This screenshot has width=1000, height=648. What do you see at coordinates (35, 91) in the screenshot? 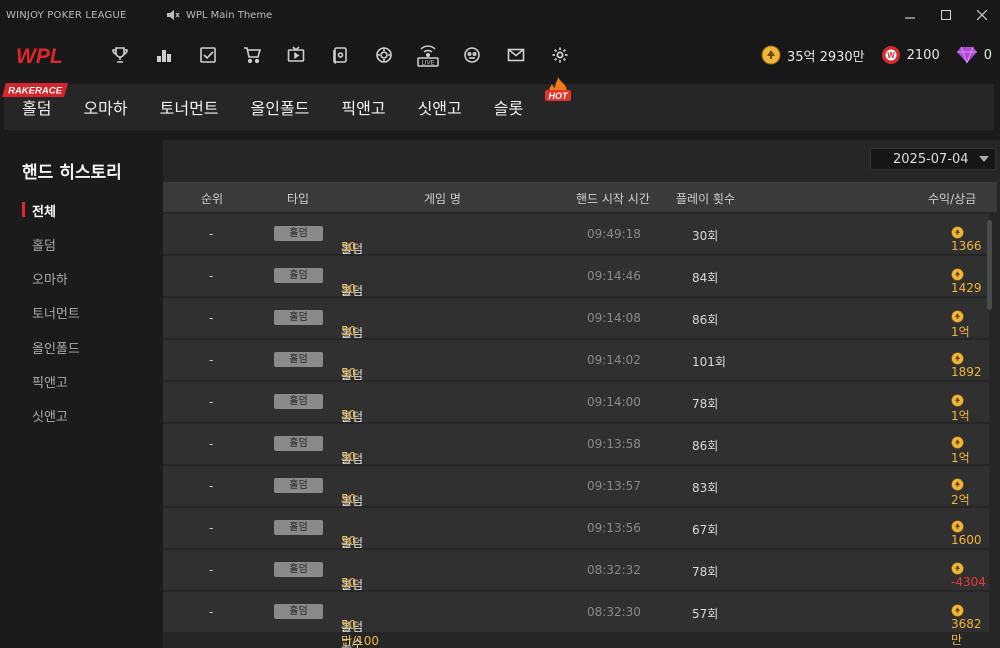
I see `svg-text: RAKERACE` at bounding box center [35, 91].